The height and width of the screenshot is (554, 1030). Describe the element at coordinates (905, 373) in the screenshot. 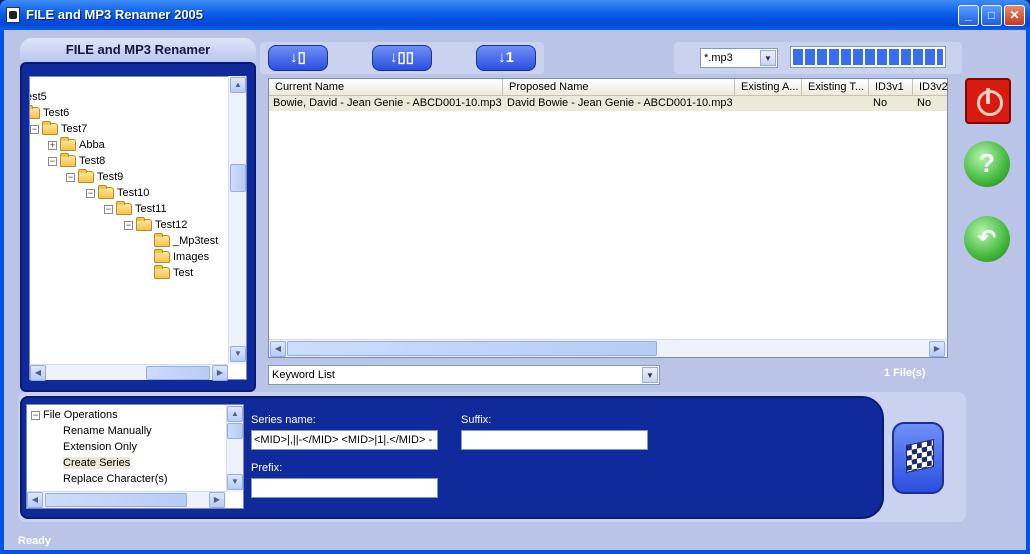

I see `file-count: 1 File(s)` at that location.